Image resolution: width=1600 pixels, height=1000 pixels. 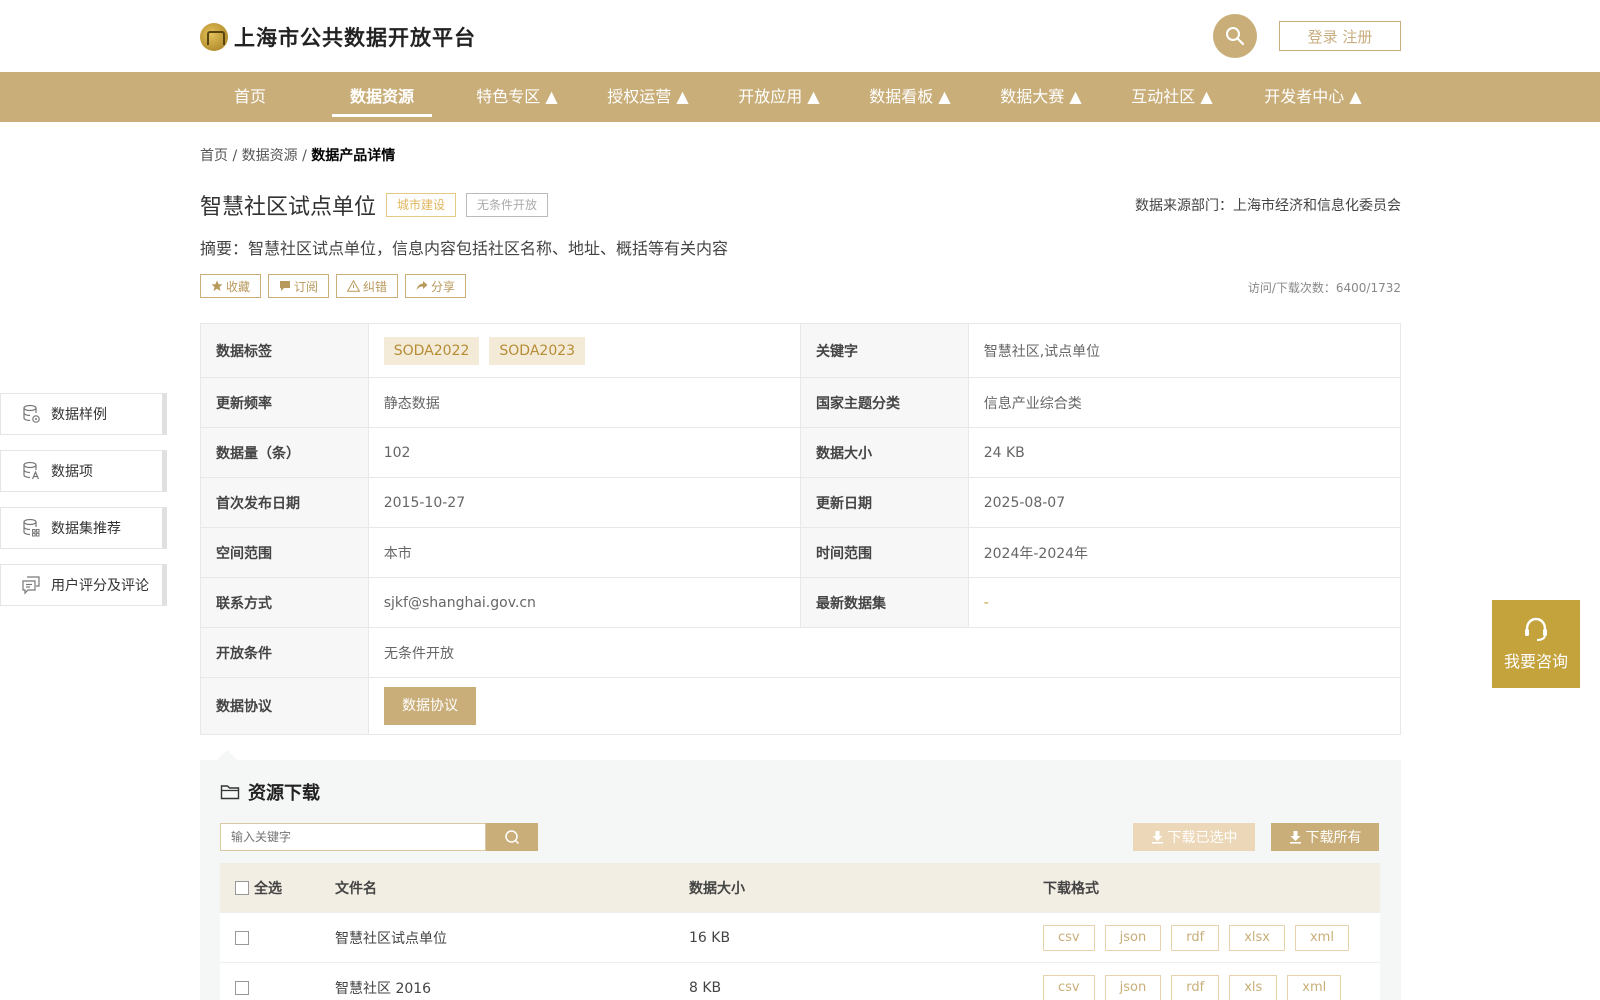 I want to click on login-register-button: 登录 注册, so click(x=1340, y=36).